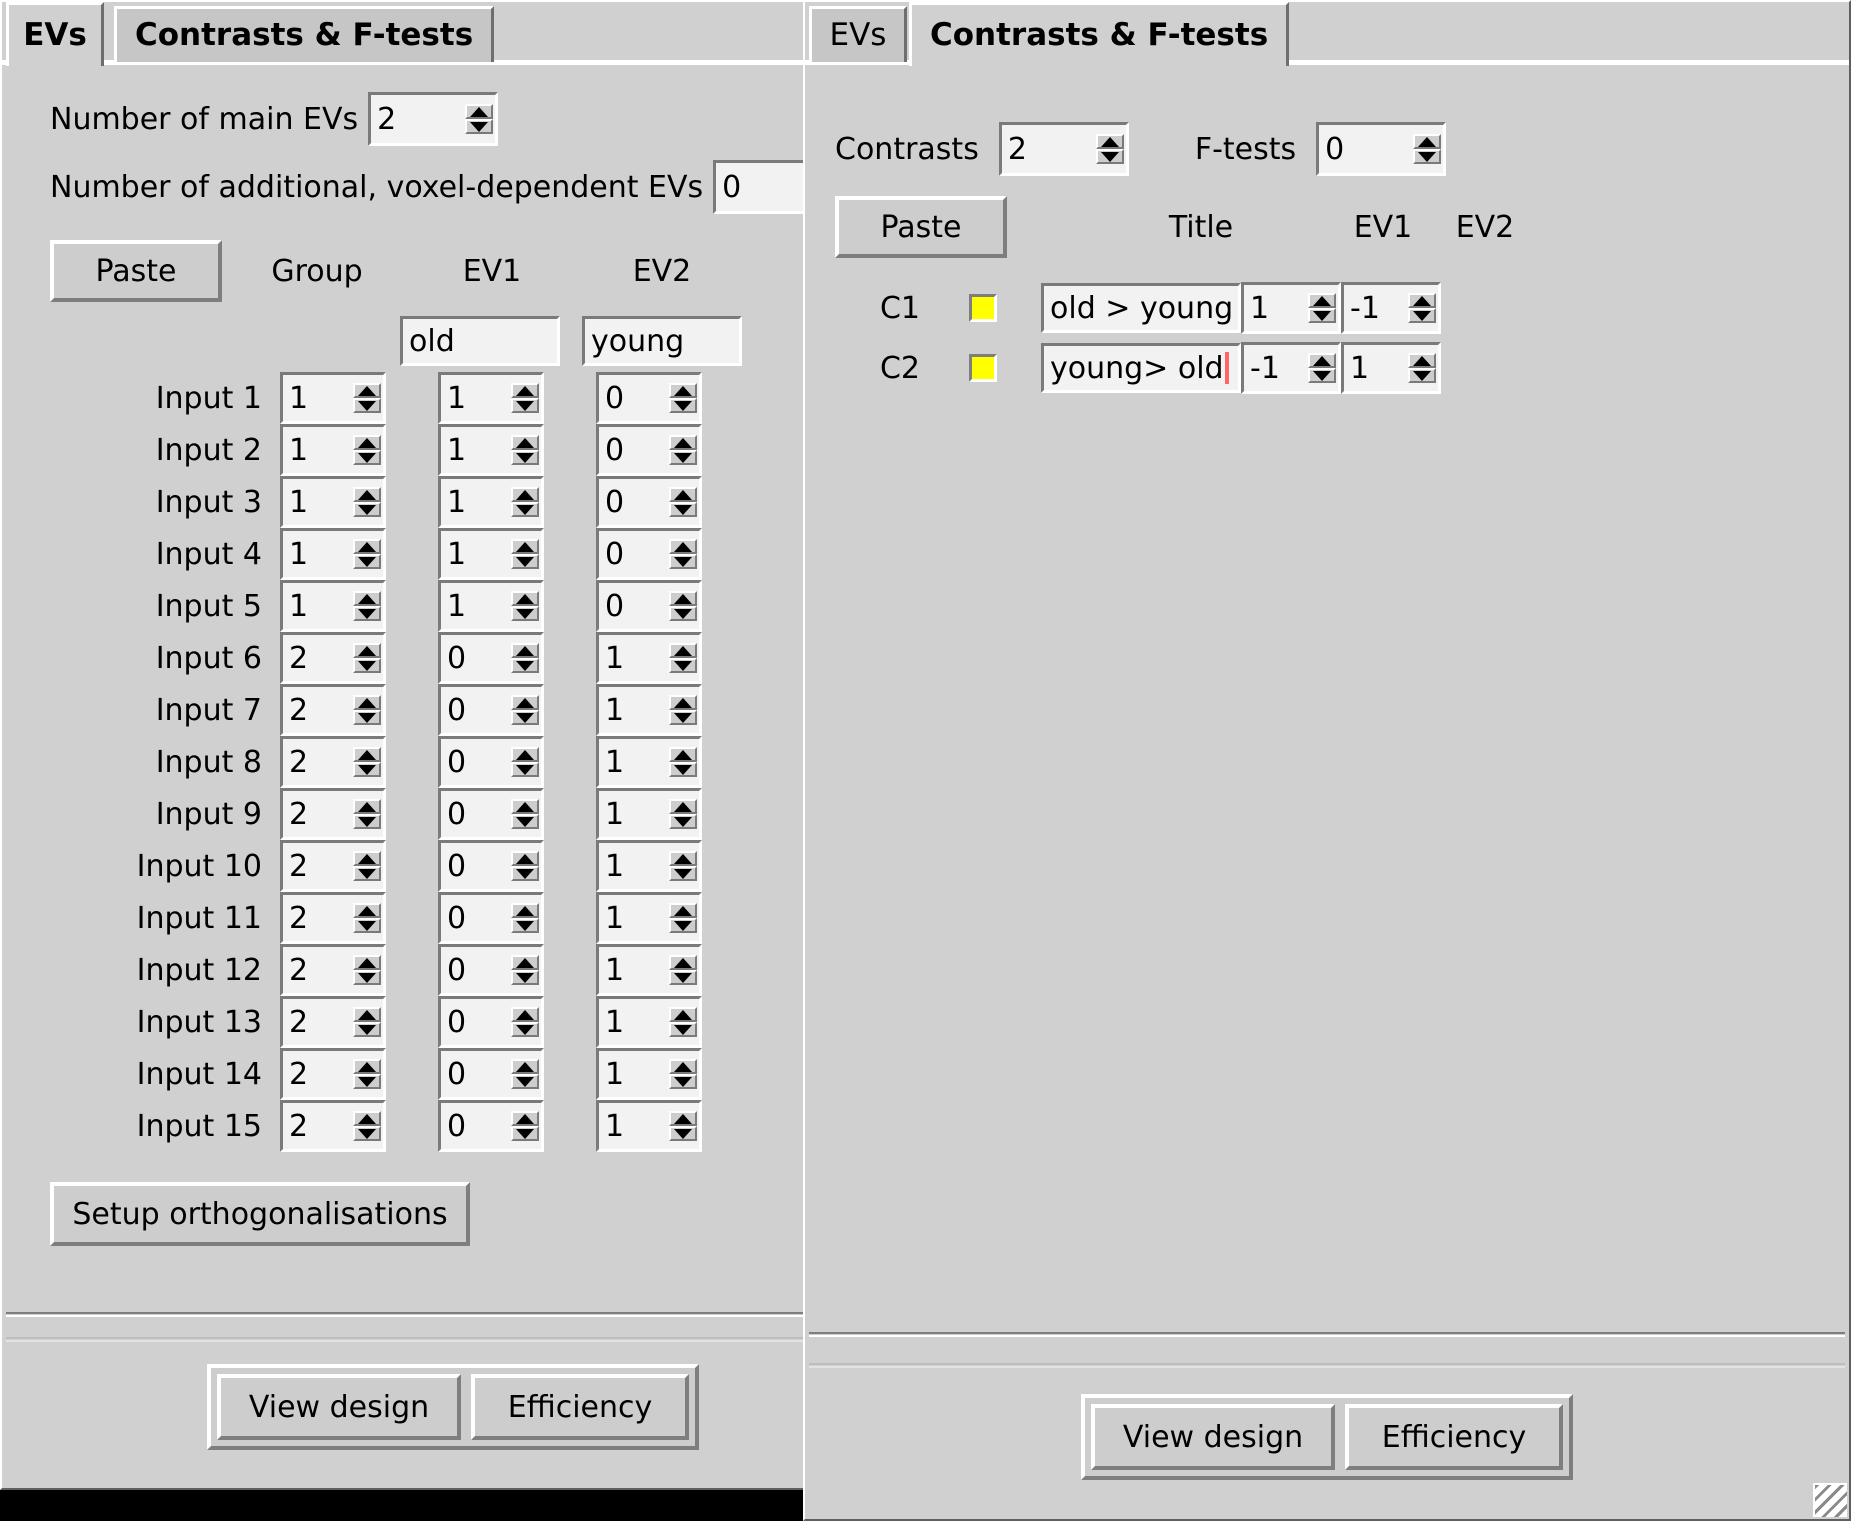  Describe the element at coordinates (858, 34) in the screenshot. I see `tab-evs: EVs` at that location.